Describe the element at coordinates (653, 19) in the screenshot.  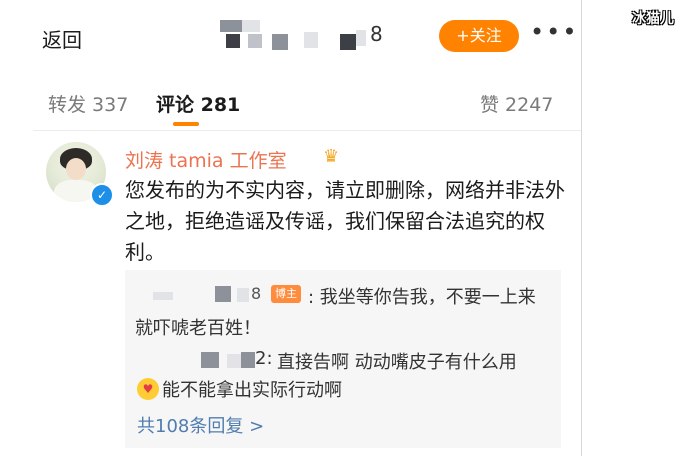
I see `watermark: 冰猫儿` at that location.